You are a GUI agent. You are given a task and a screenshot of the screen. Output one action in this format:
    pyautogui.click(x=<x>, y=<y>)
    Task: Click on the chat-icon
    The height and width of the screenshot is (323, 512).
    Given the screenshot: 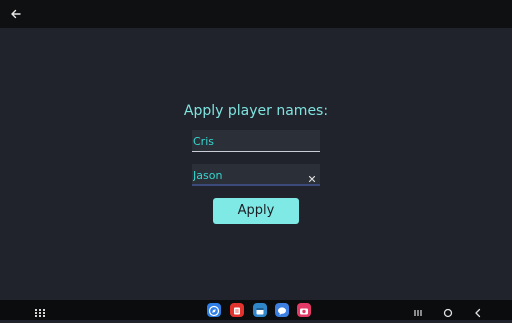 What is the action you would take?
    pyautogui.click(x=282, y=311)
    